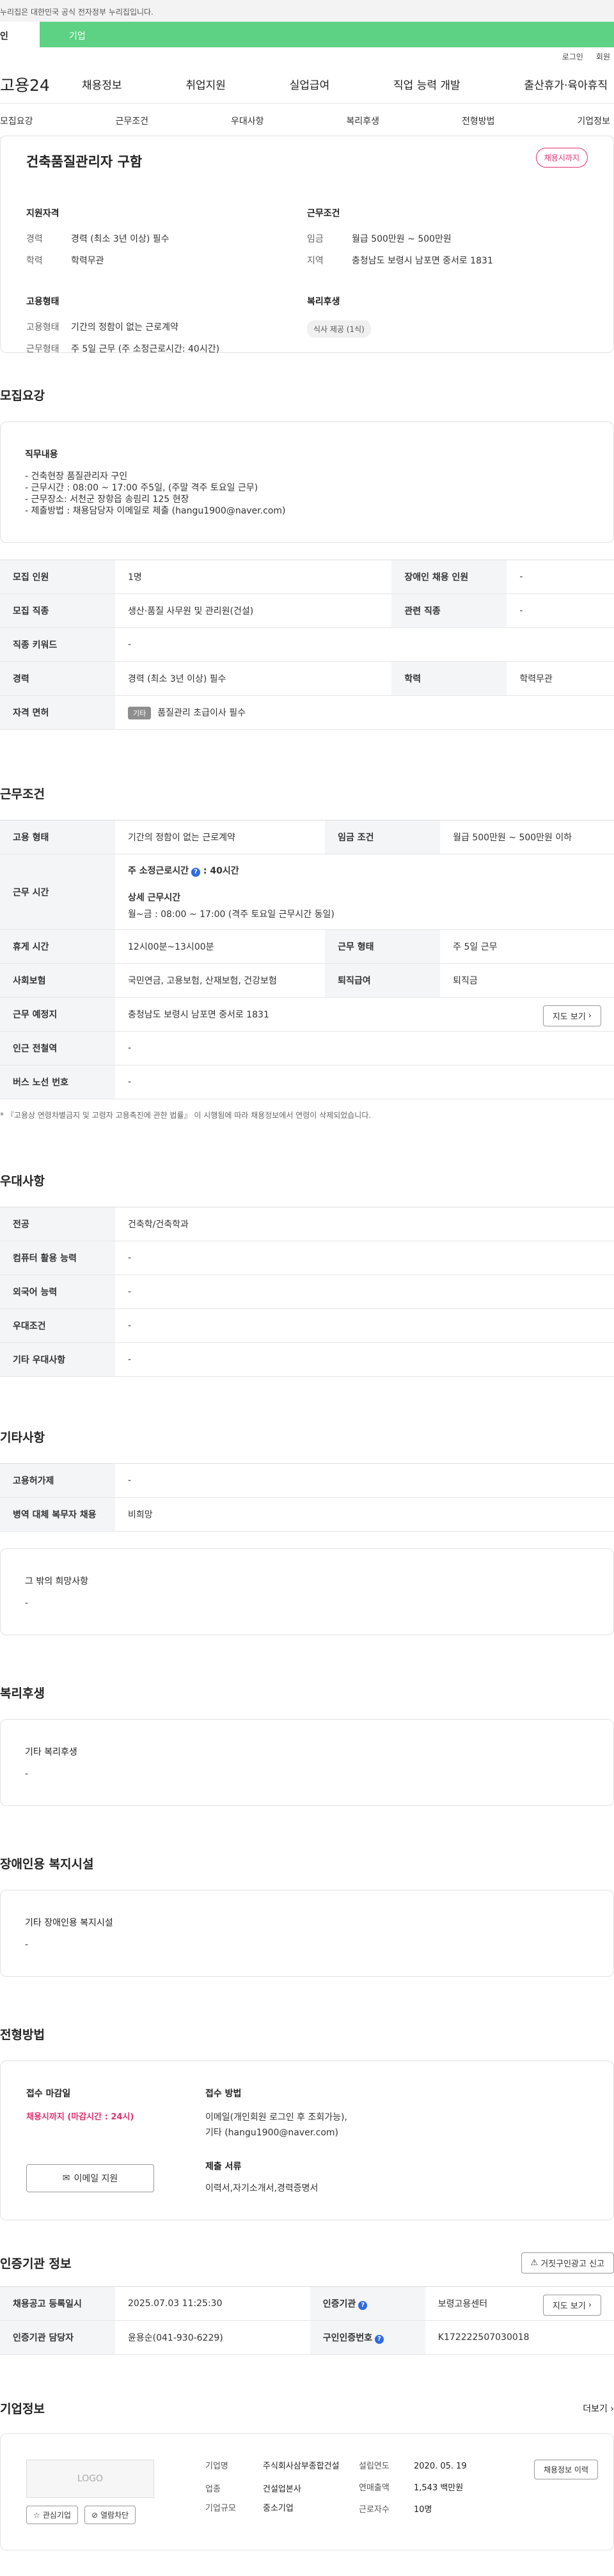 This screenshot has height=2576, width=614. Describe the element at coordinates (36, 2264) in the screenshot. I see `section-title-cert: 인증기관 정보` at that location.